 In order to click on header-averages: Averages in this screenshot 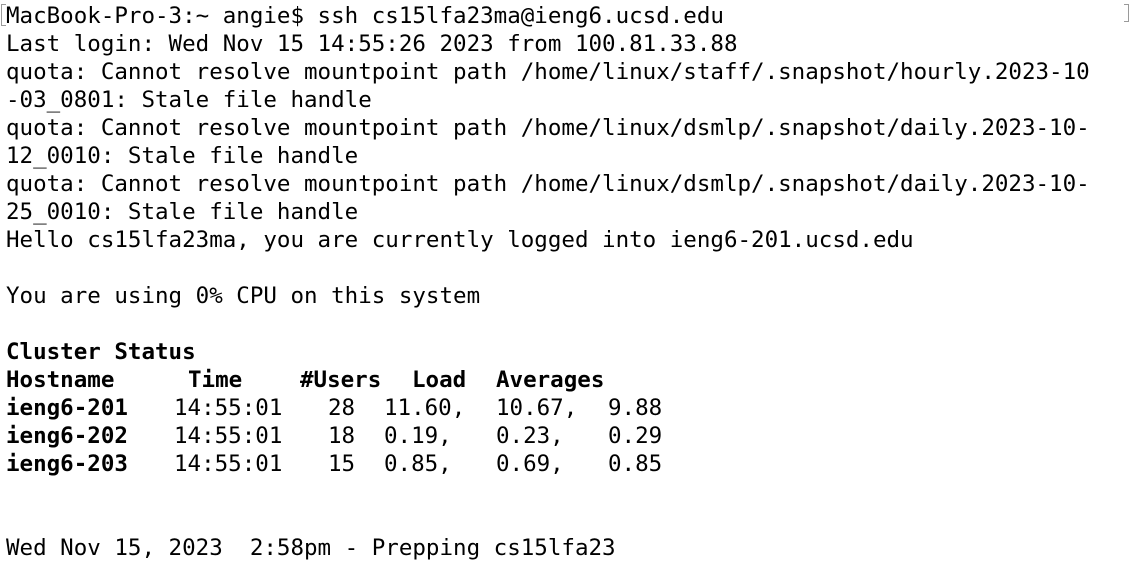, I will do `click(550, 380)`.